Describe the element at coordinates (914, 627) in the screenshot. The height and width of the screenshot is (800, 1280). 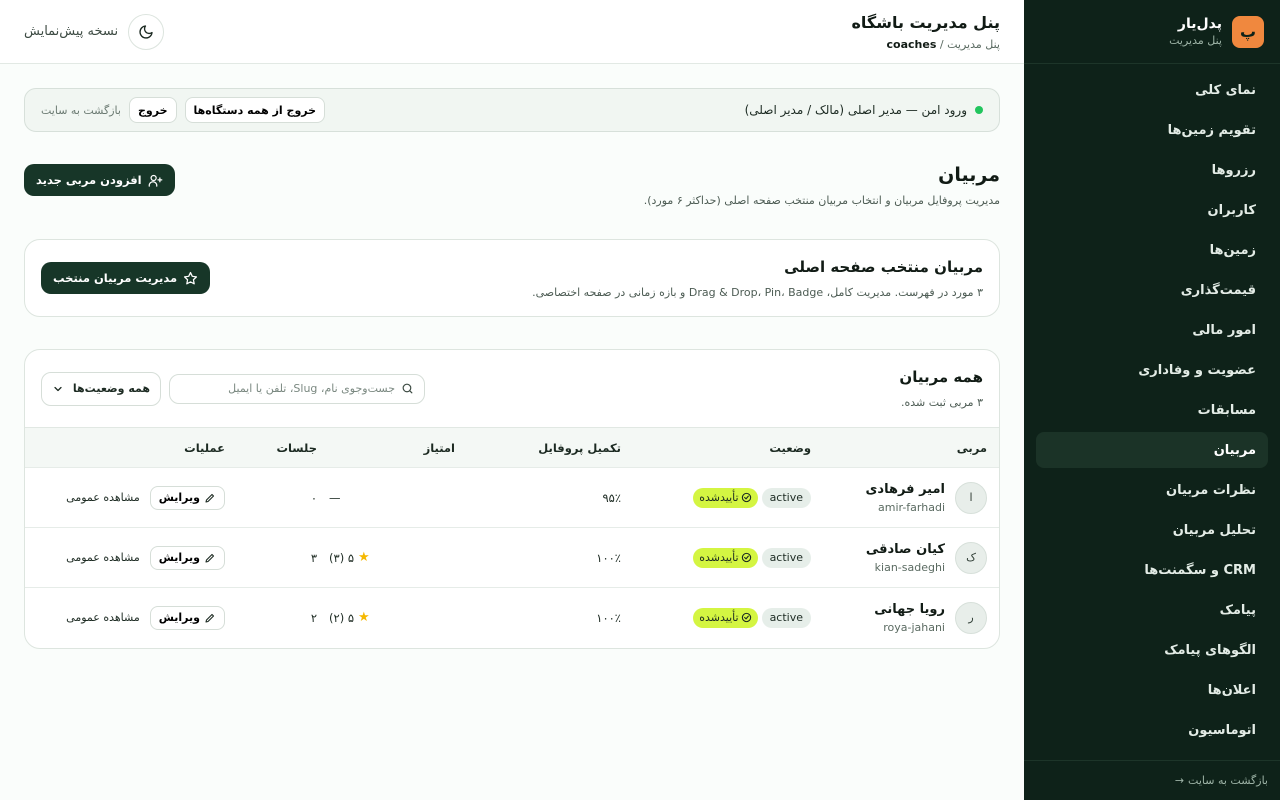
I see `coach-slug: roya-jahani` at that location.